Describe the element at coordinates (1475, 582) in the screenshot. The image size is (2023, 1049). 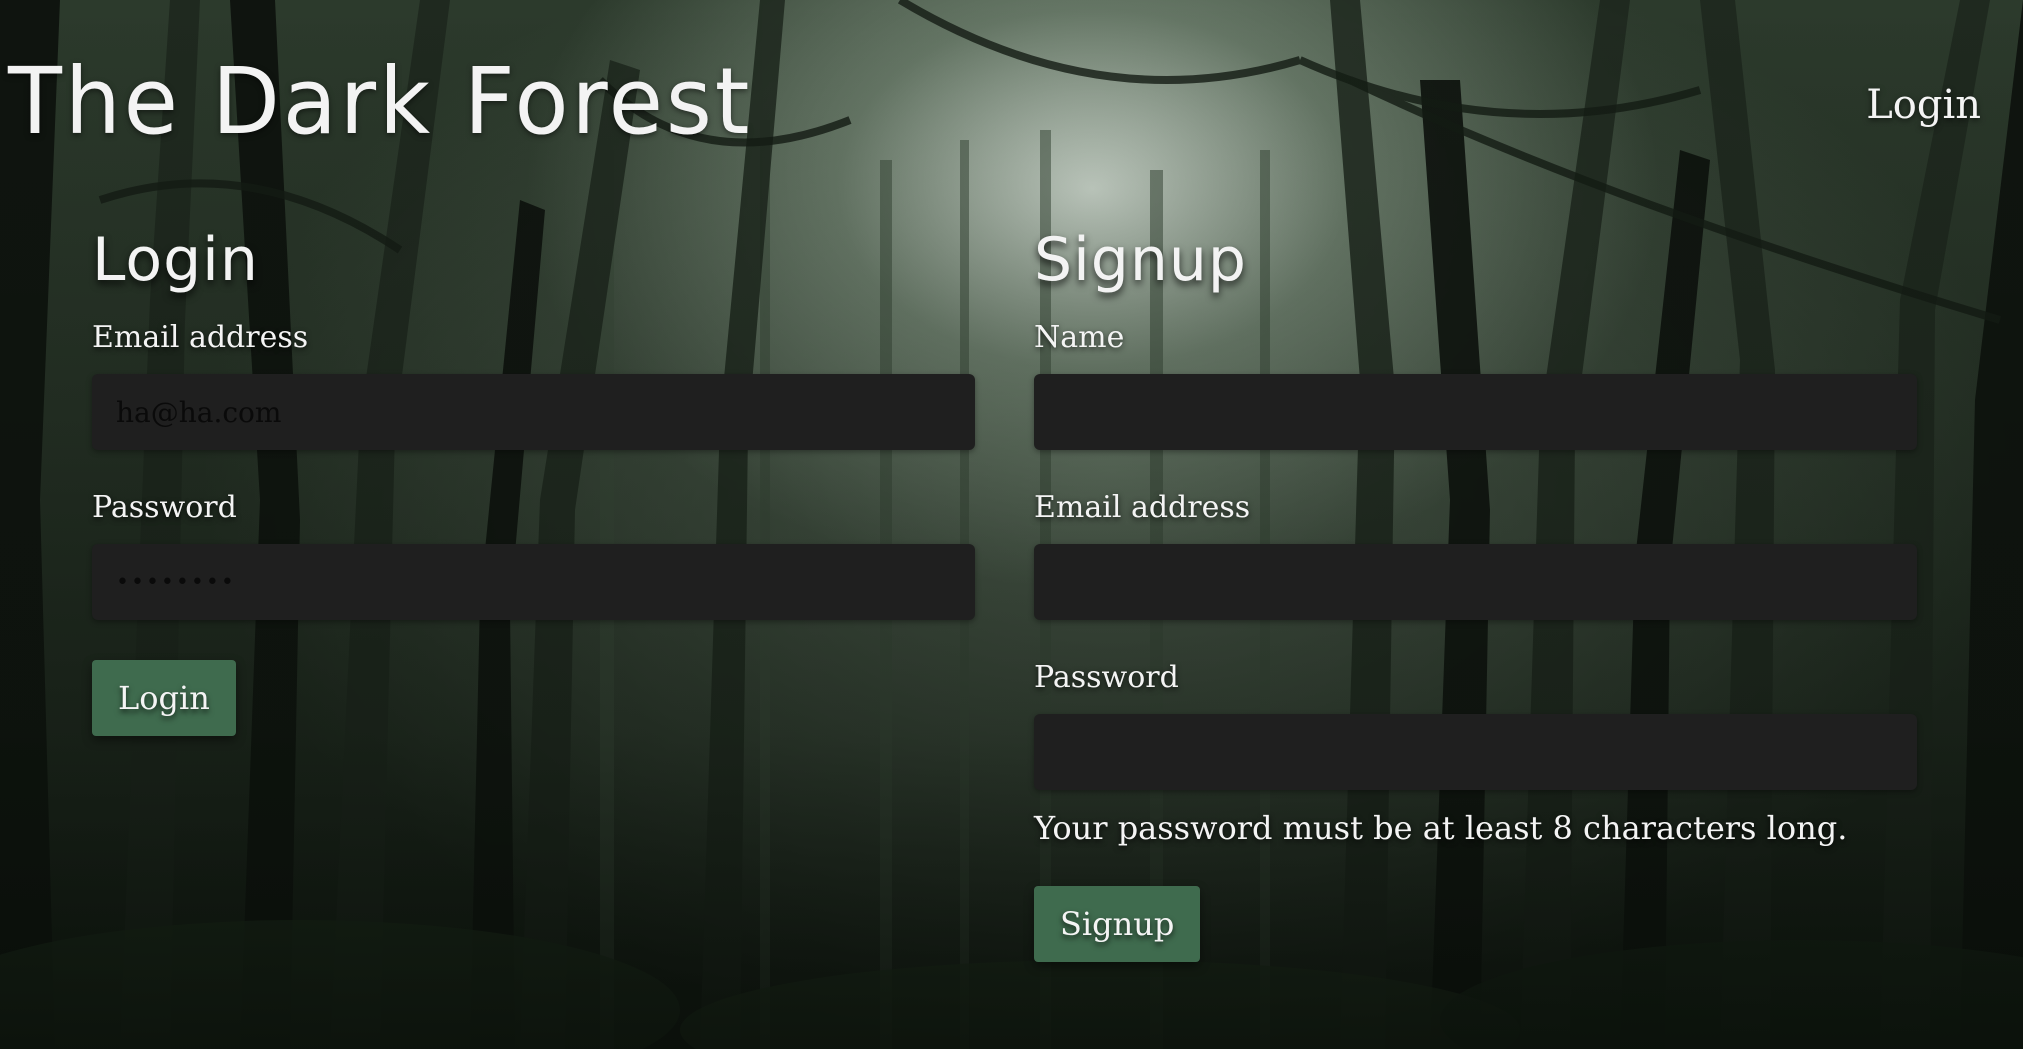
I see `signup-email-input` at that location.